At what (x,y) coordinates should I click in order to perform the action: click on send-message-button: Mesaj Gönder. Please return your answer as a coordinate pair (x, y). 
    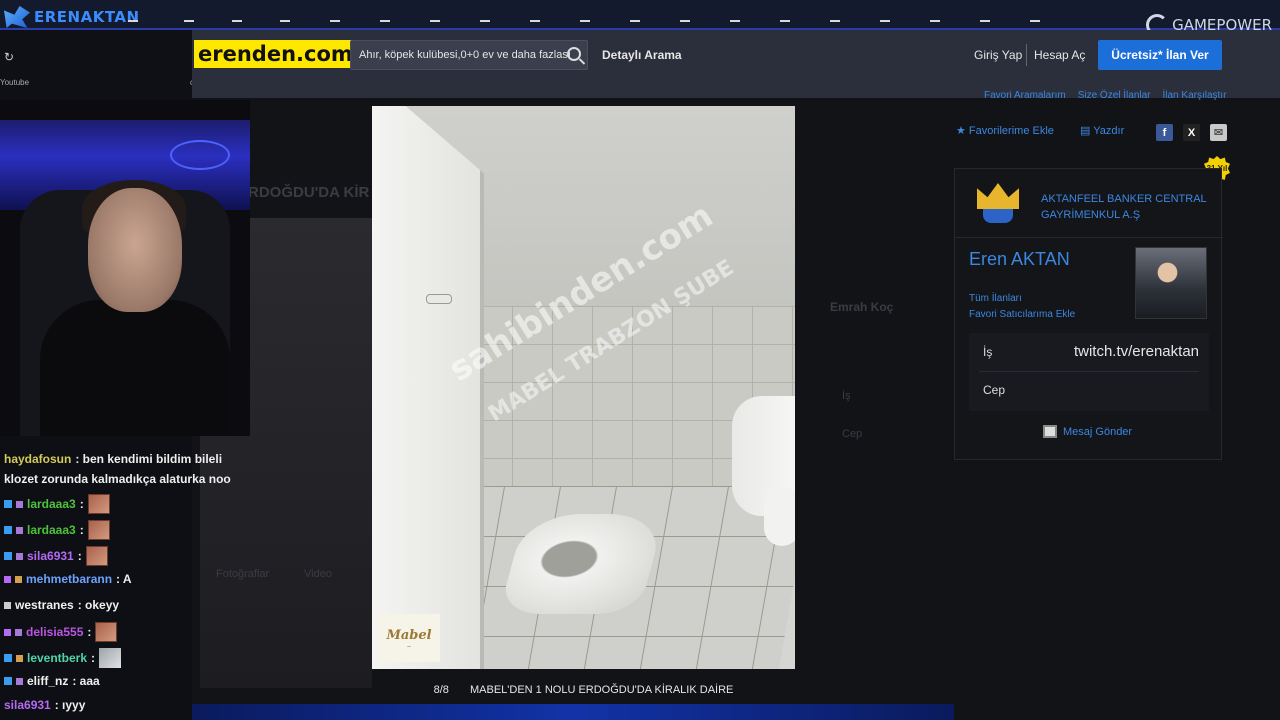
    Looking at the image, I should click on (1087, 431).